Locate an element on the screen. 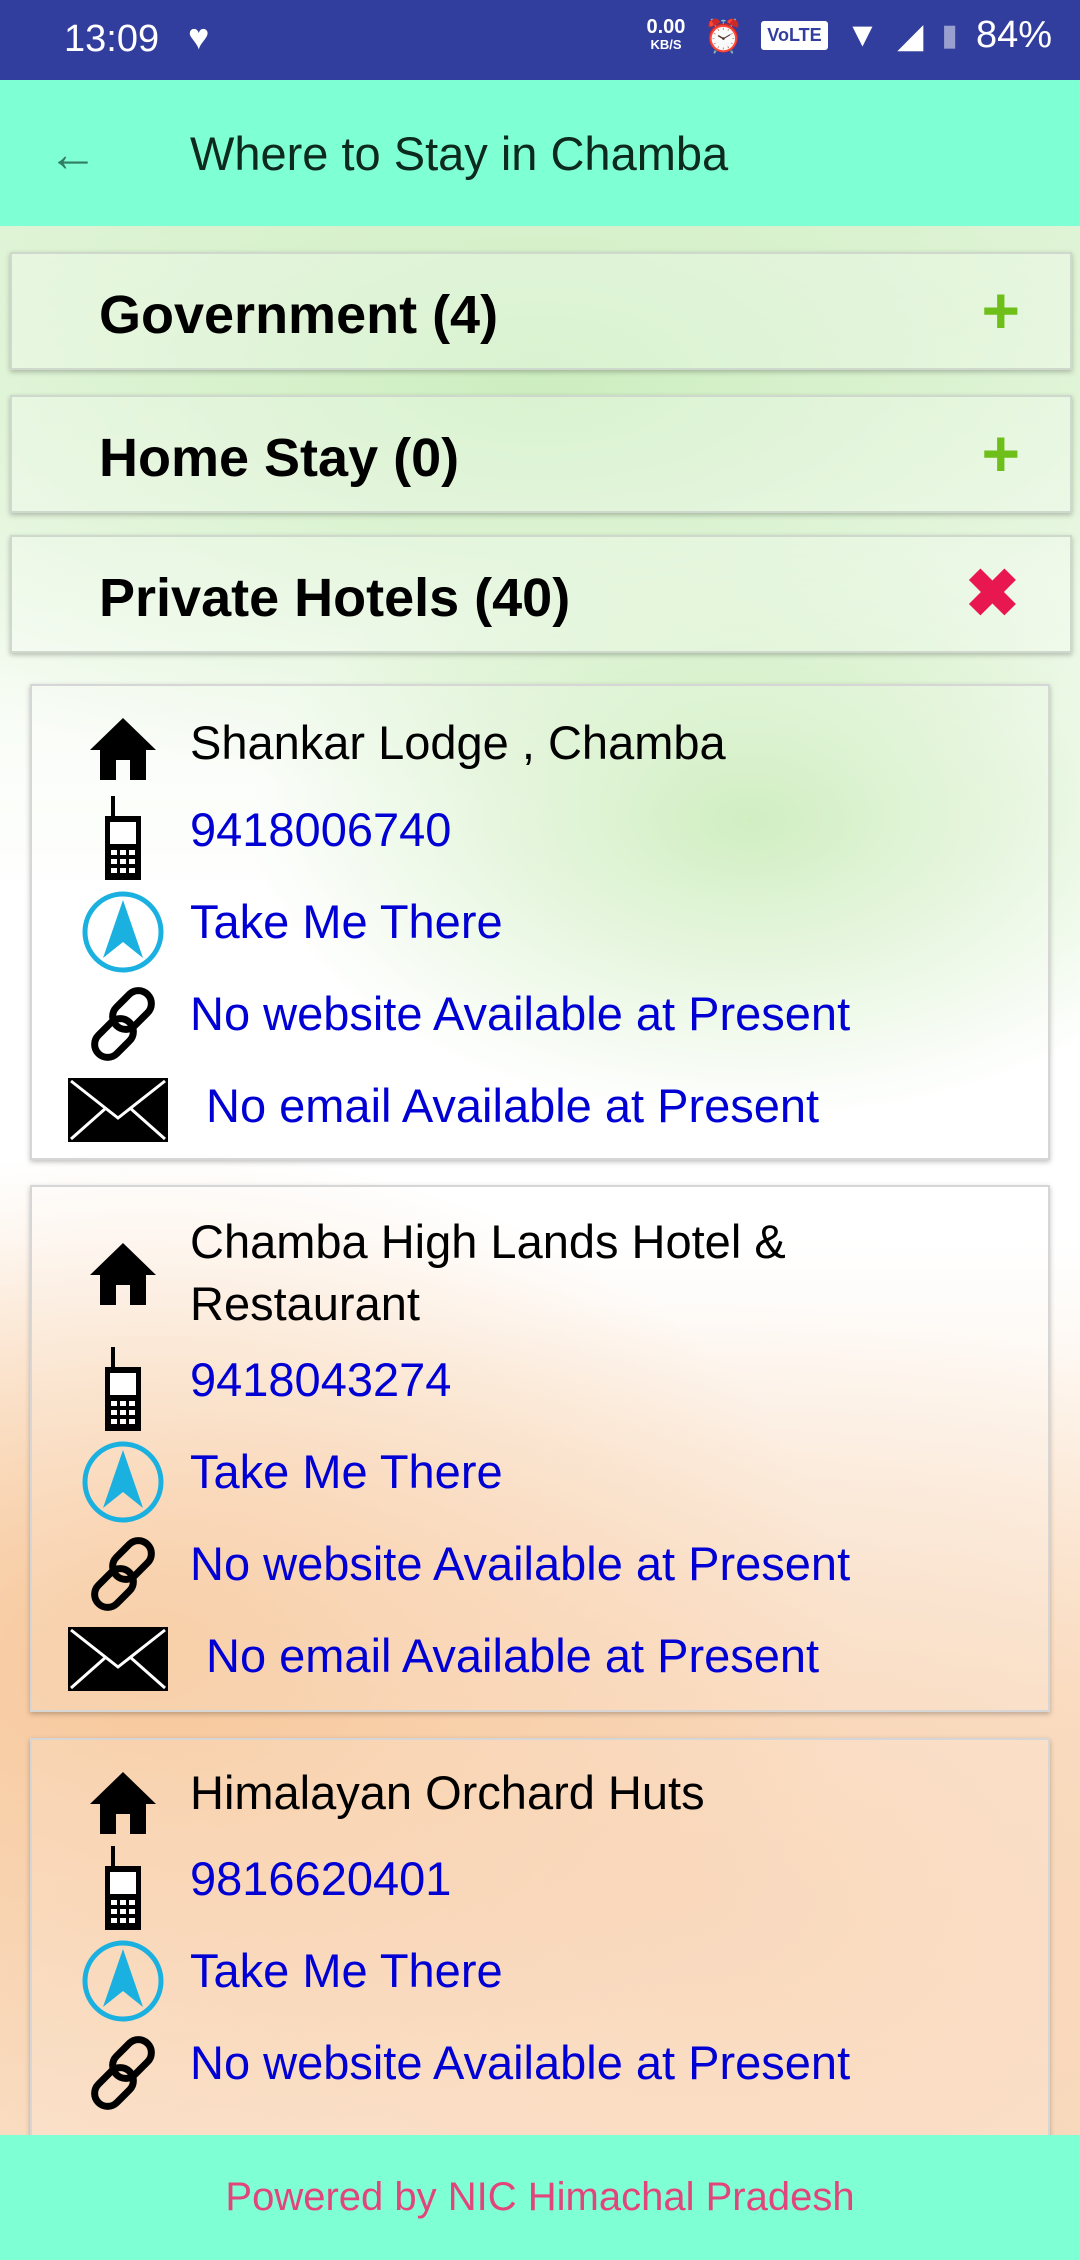 This screenshot has width=1080, height=2260. battery-level: 84% is located at coordinates (1013, 35).